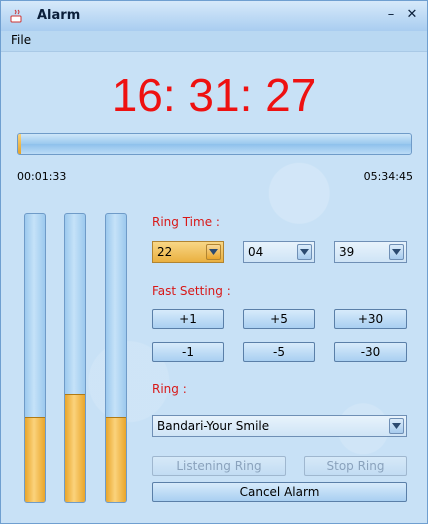  What do you see at coordinates (279, 492) in the screenshot?
I see `cancel-alarm-button: Cancel Alarm` at bounding box center [279, 492].